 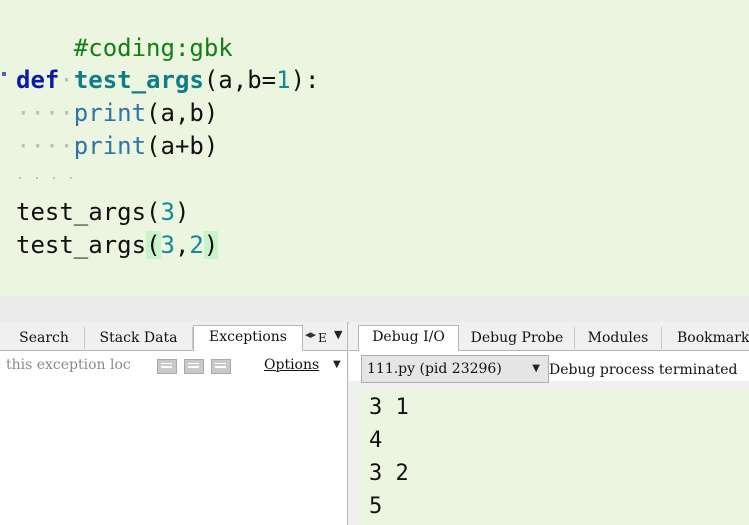 What do you see at coordinates (305, 80) in the screenshot?
I see `params-close: ):` at bounding box center [305, 80].